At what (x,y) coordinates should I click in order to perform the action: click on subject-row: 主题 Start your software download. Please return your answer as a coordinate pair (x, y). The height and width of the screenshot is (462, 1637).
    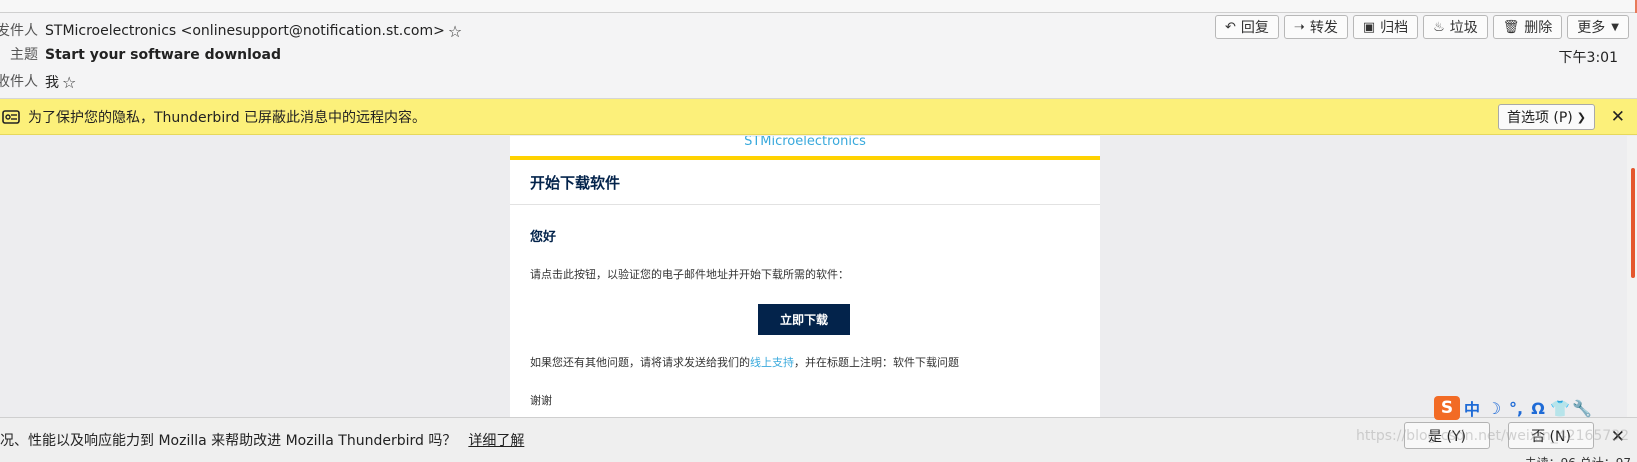
    Looking at the image, I should click on (140, 55).